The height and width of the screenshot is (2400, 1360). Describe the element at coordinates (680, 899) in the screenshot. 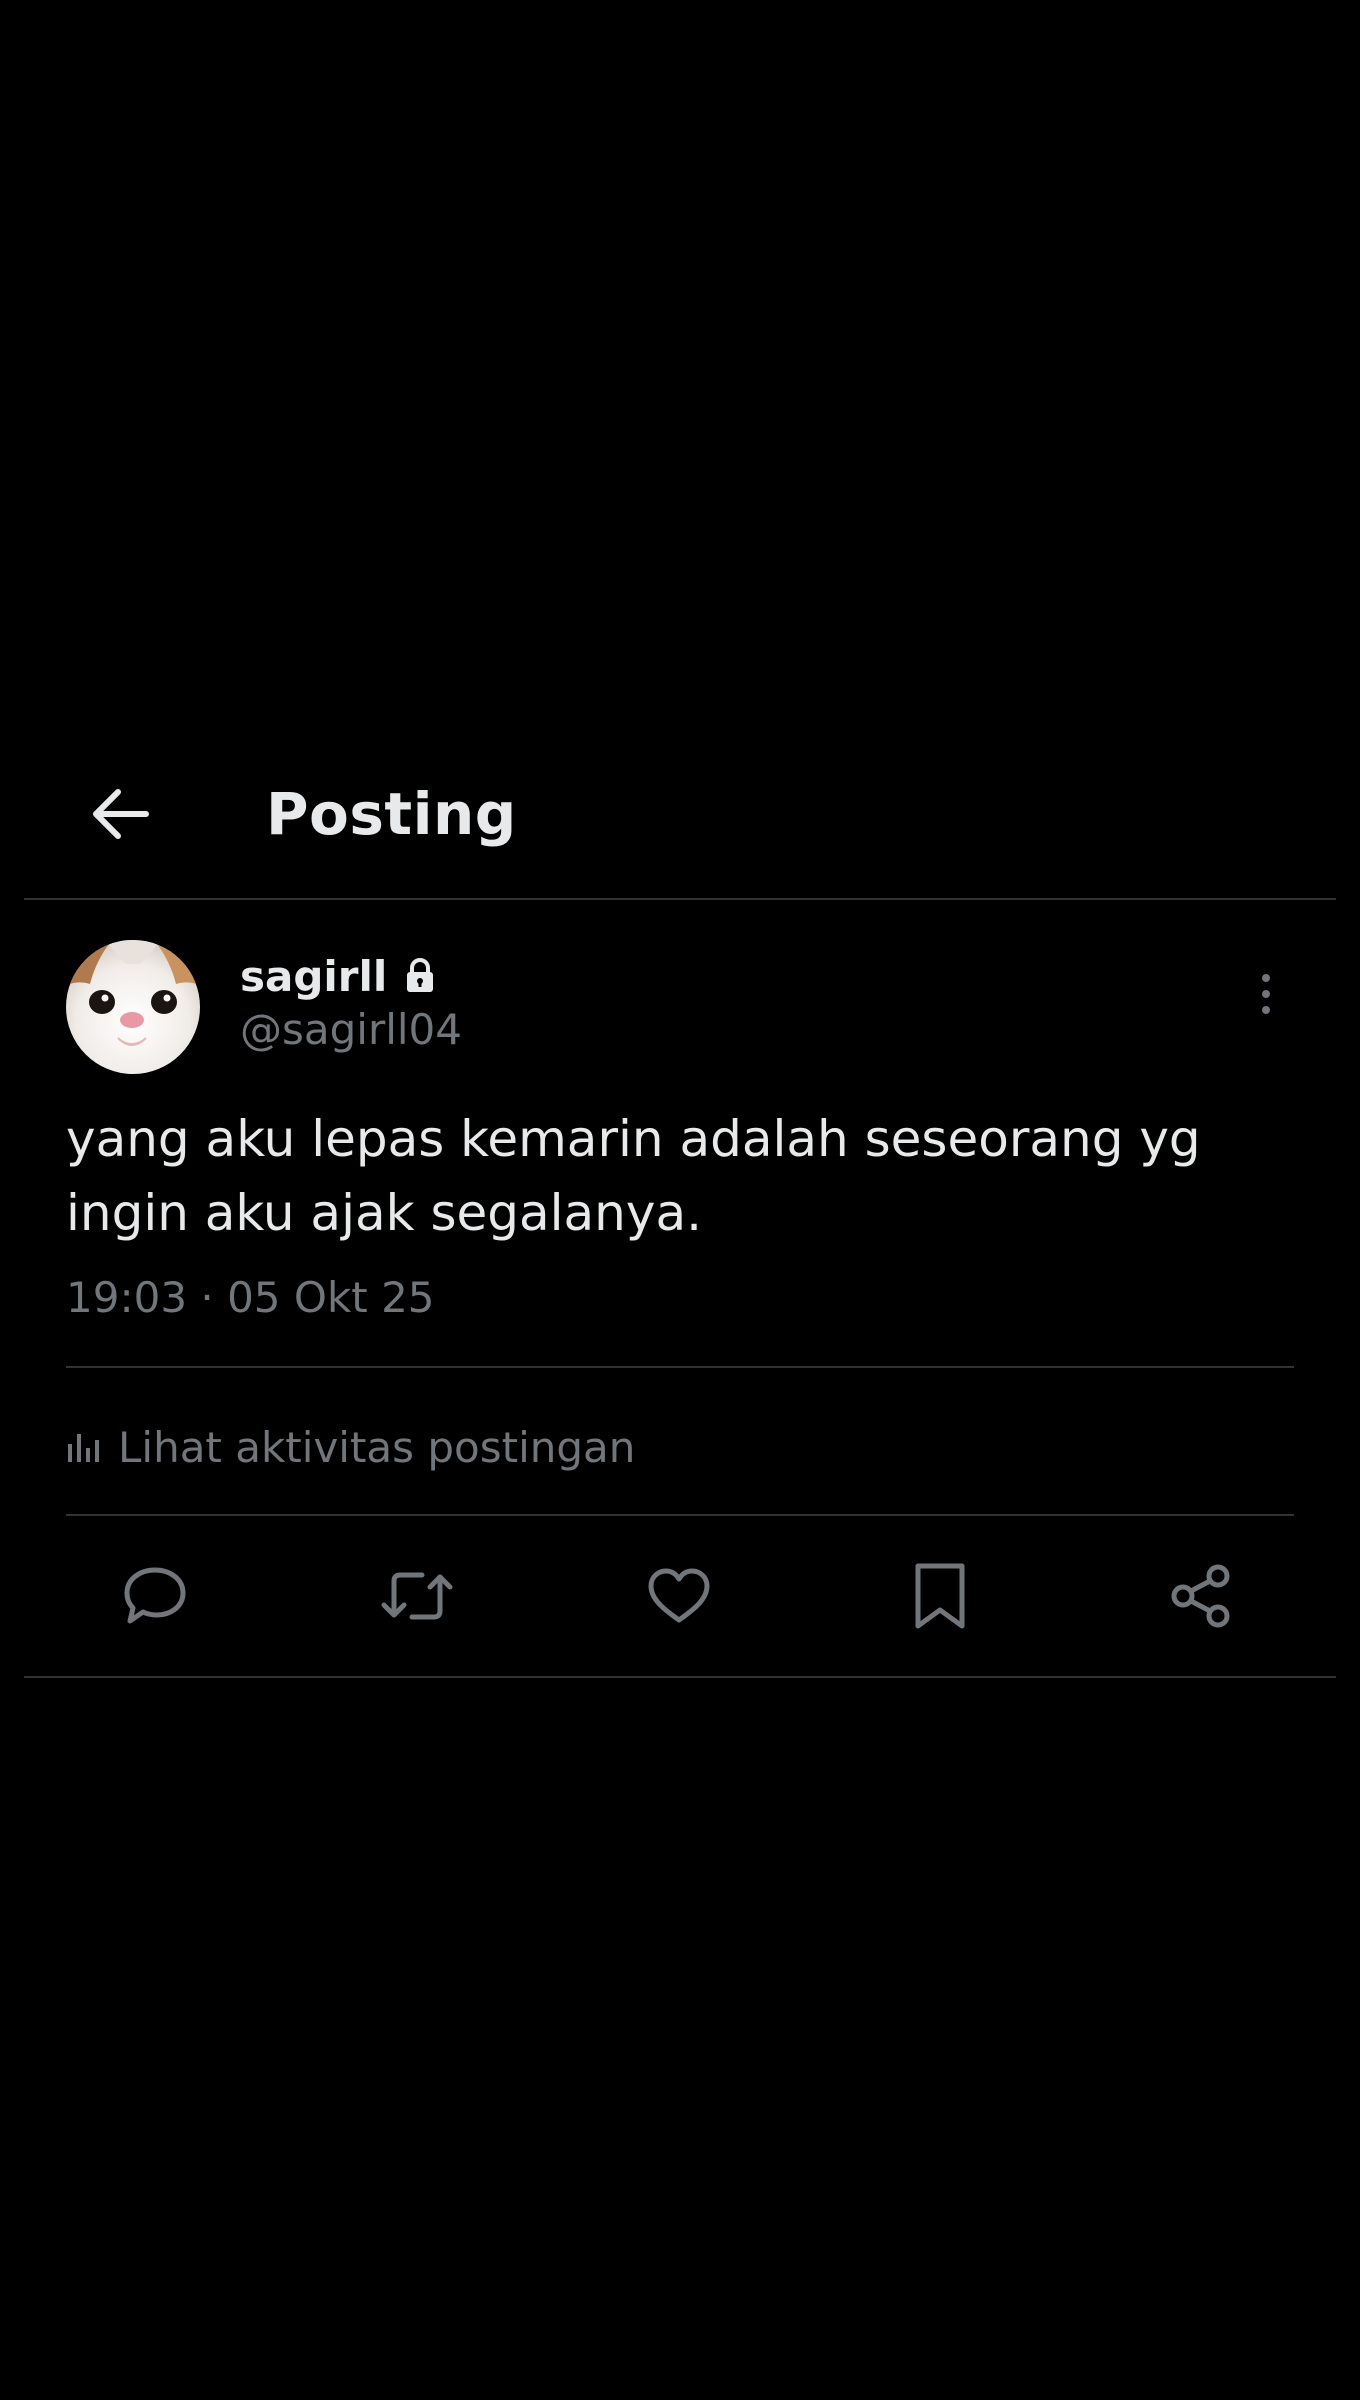

I see `header-divider` at that location.